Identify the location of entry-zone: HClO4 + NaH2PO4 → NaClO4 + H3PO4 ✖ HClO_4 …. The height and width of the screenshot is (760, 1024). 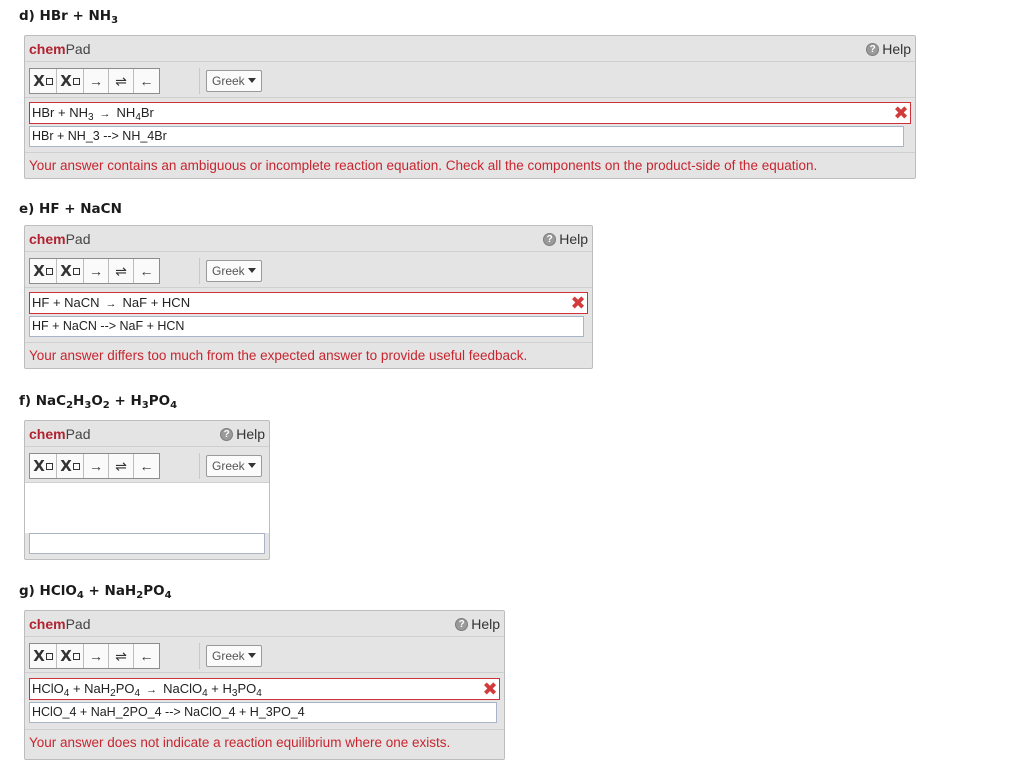
(264, 701).